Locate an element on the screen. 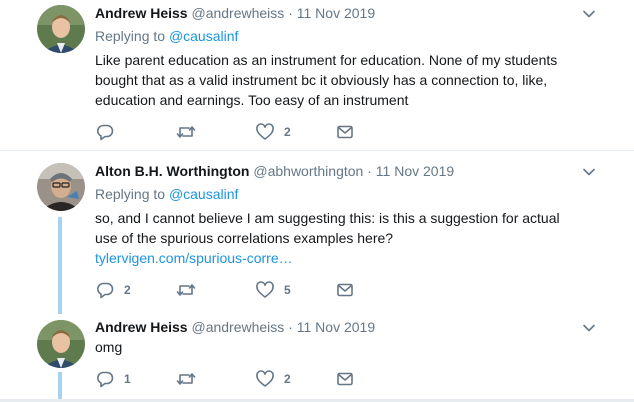 The height and width of the screenshot is (402, 634). reply-button: 2 is located at coordinates (113, 290).